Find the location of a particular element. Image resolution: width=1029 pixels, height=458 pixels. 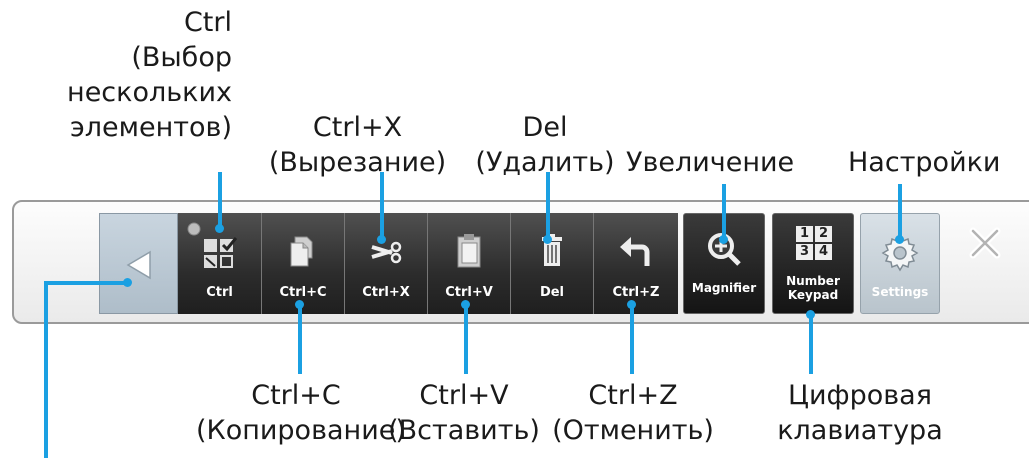

copy-key-label: Ctrl+C is located at coordinates (303, 292).